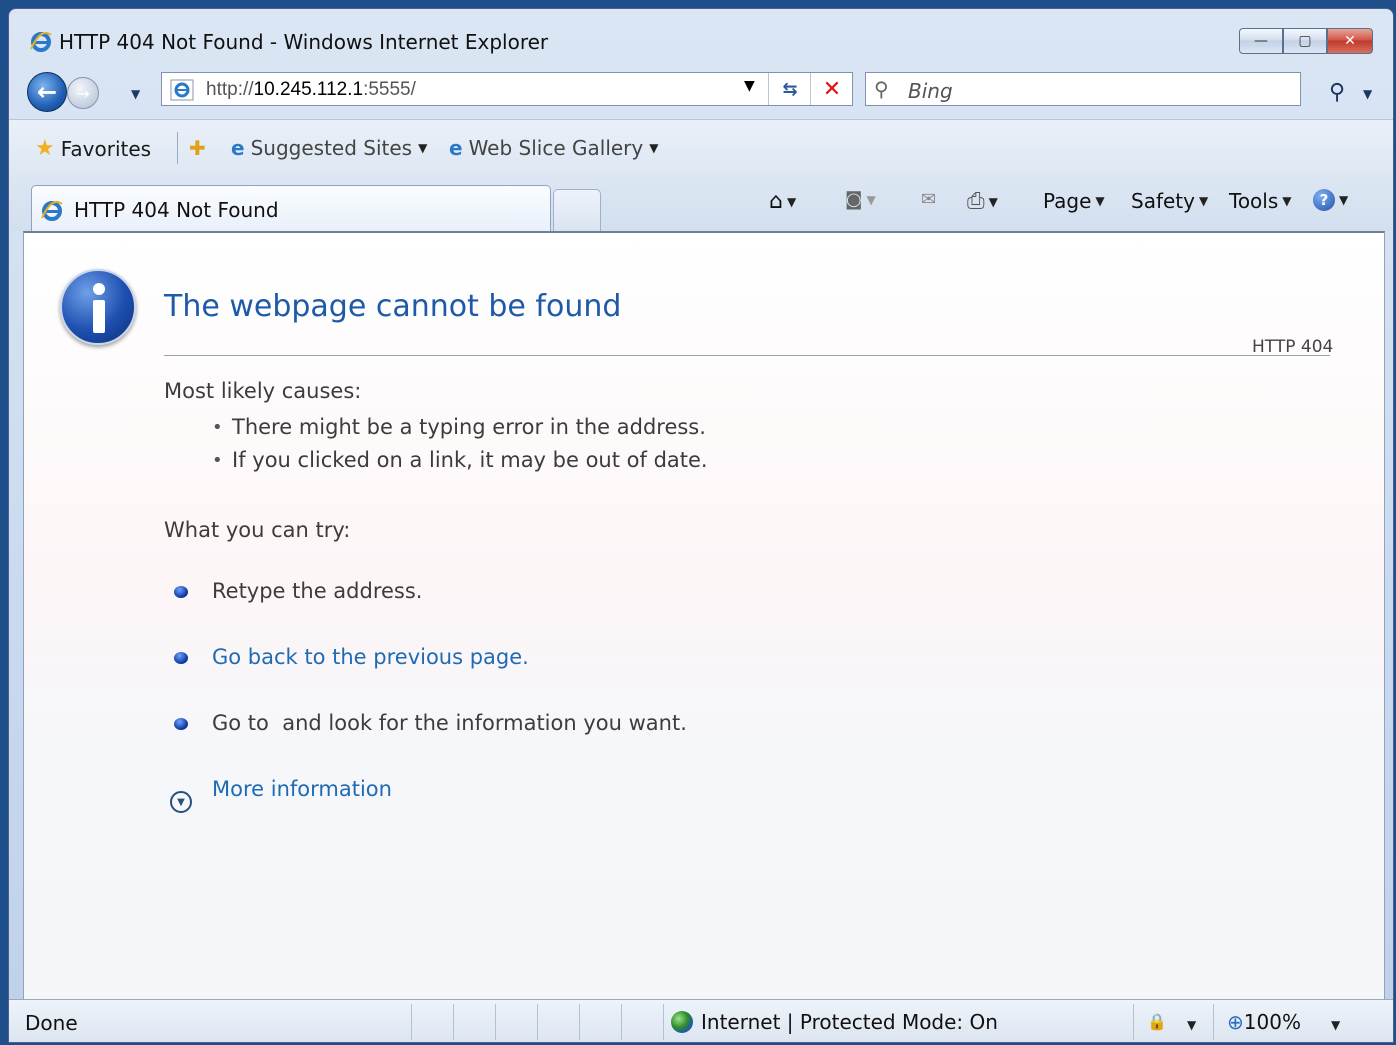  Describe the element at coordinates (176, 210) in the screenshot. I see `tab-title: HTTP 404 Not Found` at that location.